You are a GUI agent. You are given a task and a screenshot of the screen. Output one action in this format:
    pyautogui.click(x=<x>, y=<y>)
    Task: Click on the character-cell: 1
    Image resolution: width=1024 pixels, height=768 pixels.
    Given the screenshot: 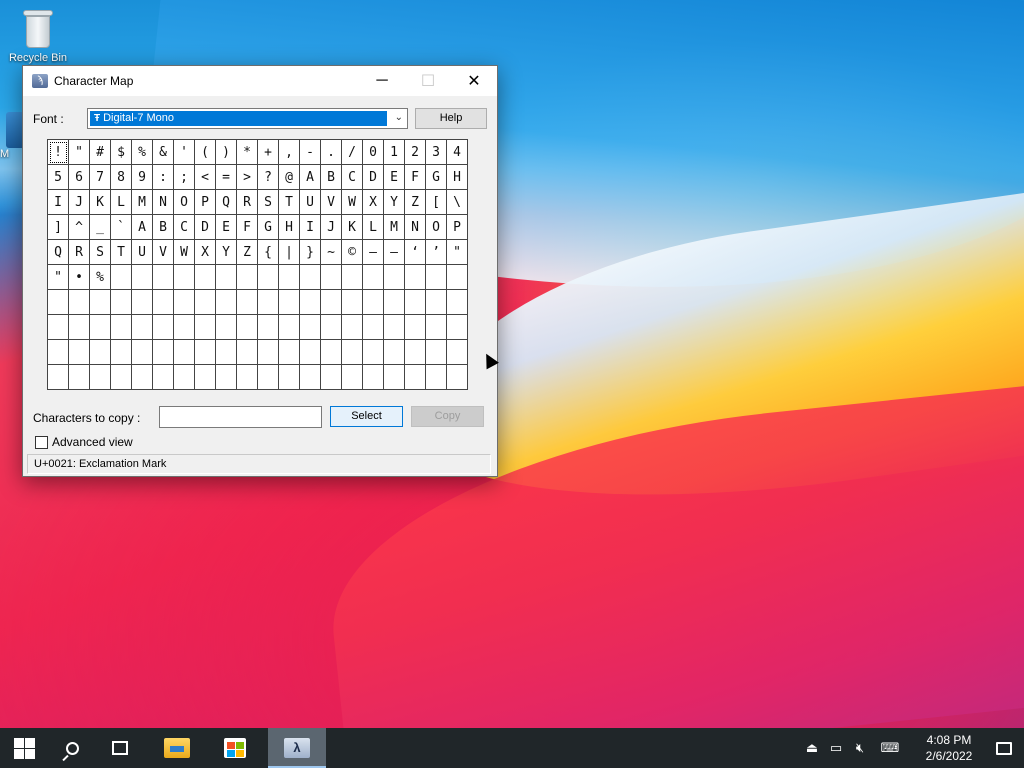 What is the action you would take?
    pyautogui.click(x=394, y=152)
    